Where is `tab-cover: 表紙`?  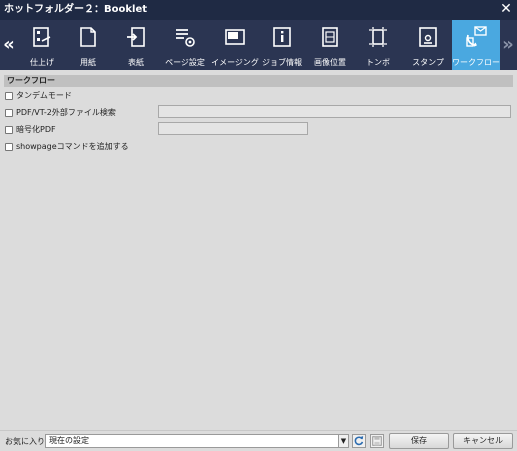 tab-cover: 表紙 is located at coordinates (136, 45).